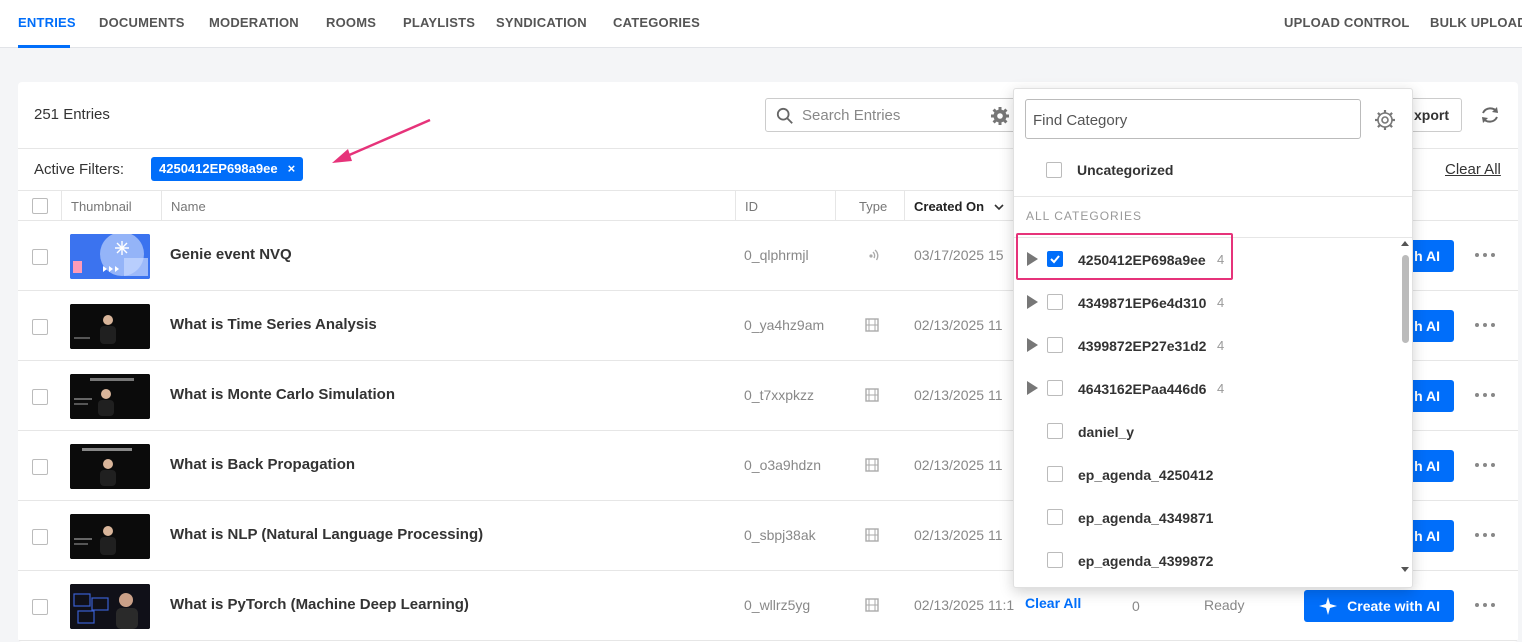  What do you see at coordinates (959, 206) in the screenshot?
I see `column-created-on: Created On` at bounding box center [959, 206].